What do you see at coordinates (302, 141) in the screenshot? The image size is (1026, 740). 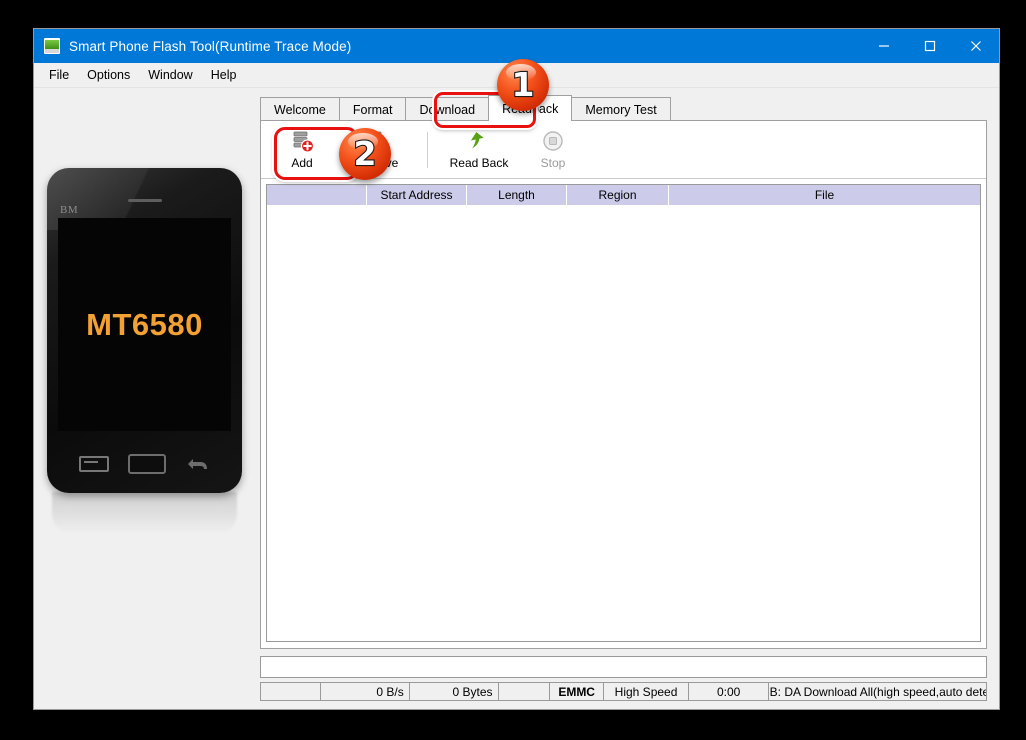 I see `add-database-icon` at bounding box center [302, 141].